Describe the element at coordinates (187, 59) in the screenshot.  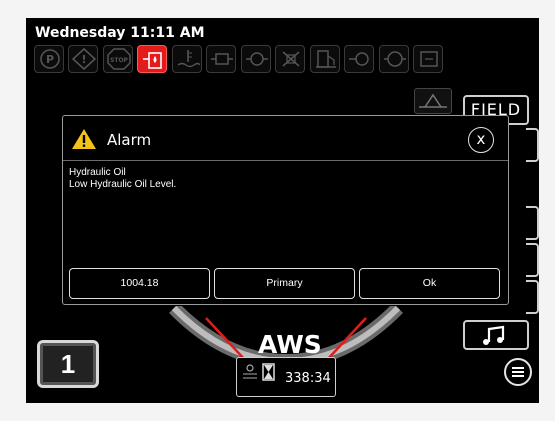
I see `coolant-temp-icon` at that location.